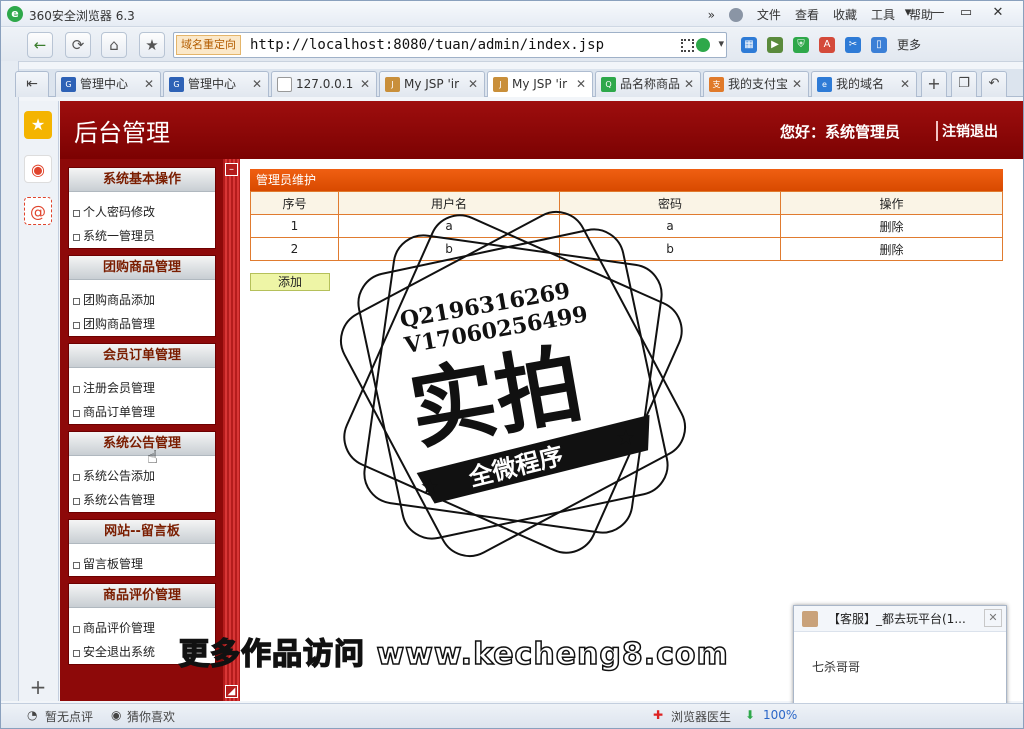 Image resolution: width=1024 pixels, height=729 pixels. I want to click on tab-label: My JSP 'ir, so click(540, 84).